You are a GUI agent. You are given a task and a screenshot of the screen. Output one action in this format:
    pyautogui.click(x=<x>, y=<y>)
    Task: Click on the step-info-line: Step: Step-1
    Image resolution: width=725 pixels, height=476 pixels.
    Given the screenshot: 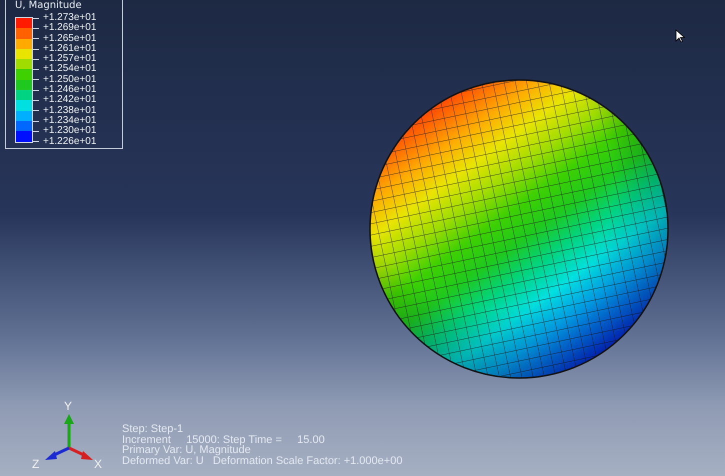 What is the action you would take?
    pyautogui.click(x=153, y=429)
    